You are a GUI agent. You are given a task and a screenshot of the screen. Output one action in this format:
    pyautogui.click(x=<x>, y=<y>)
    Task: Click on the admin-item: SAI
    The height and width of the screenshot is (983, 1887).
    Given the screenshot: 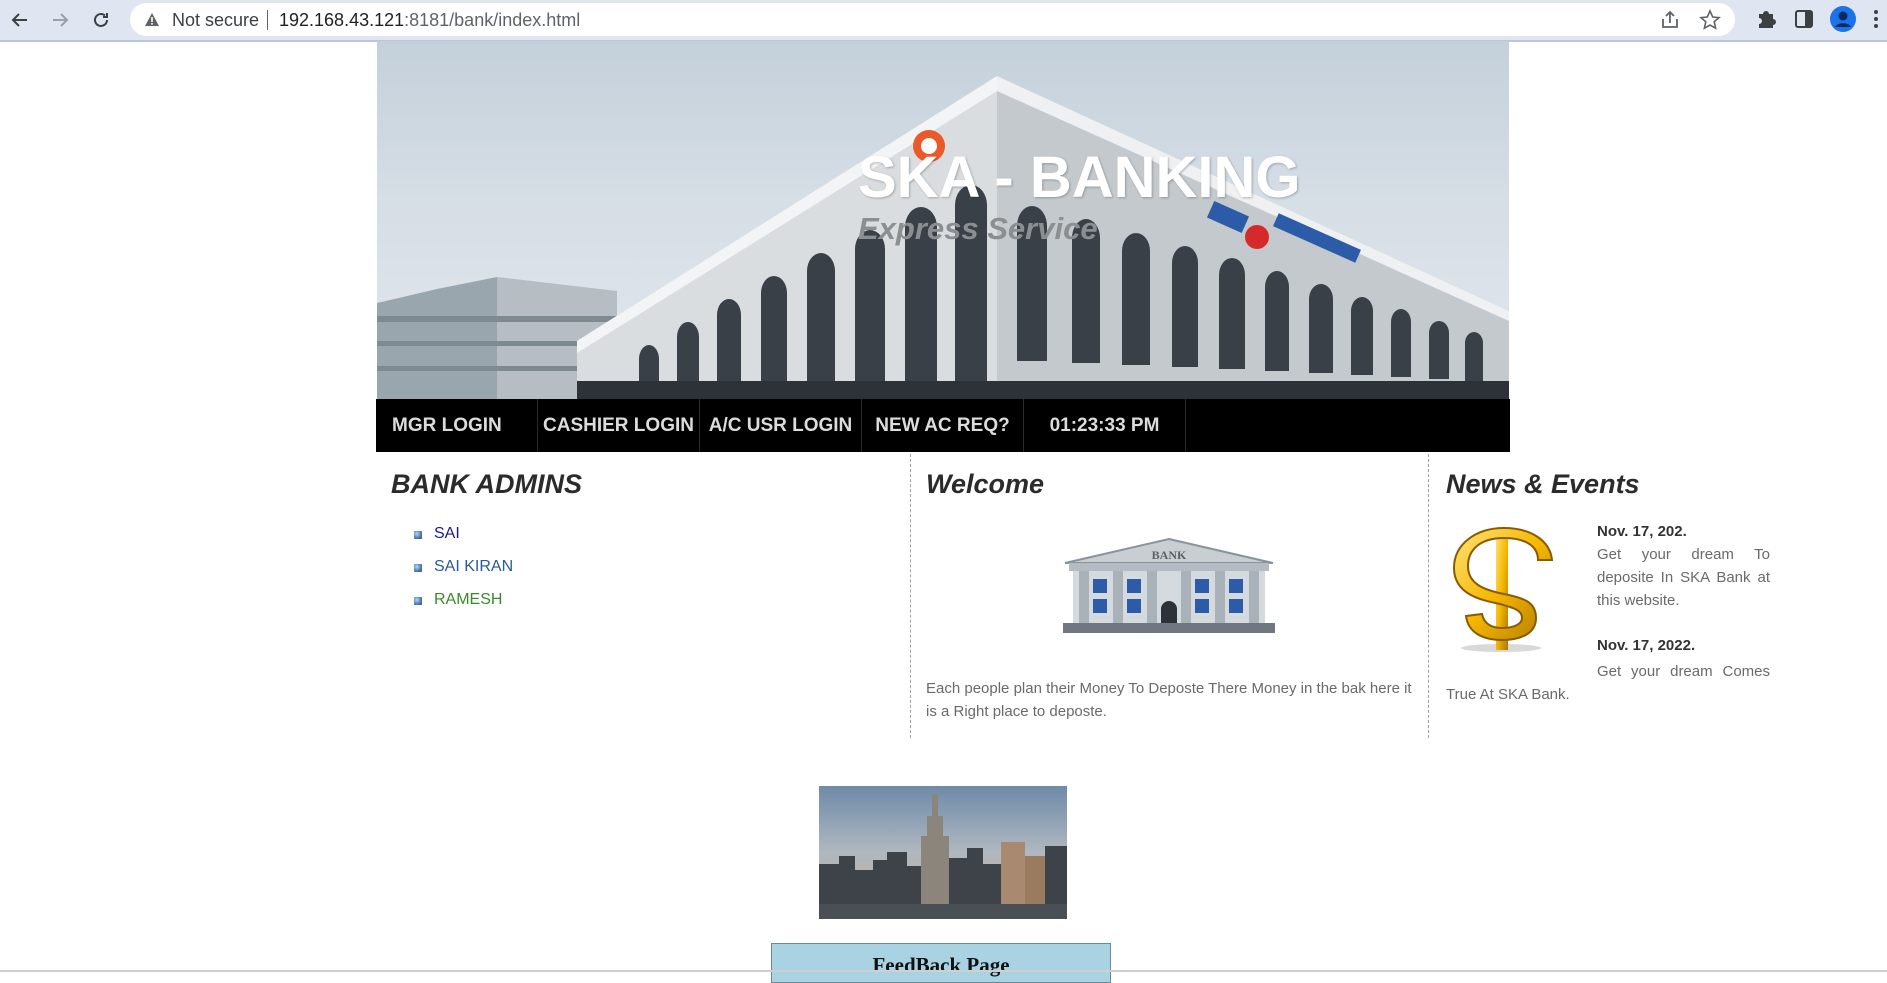 What is the action you would take?
    pyautogui.click(x=459, y=540)
    